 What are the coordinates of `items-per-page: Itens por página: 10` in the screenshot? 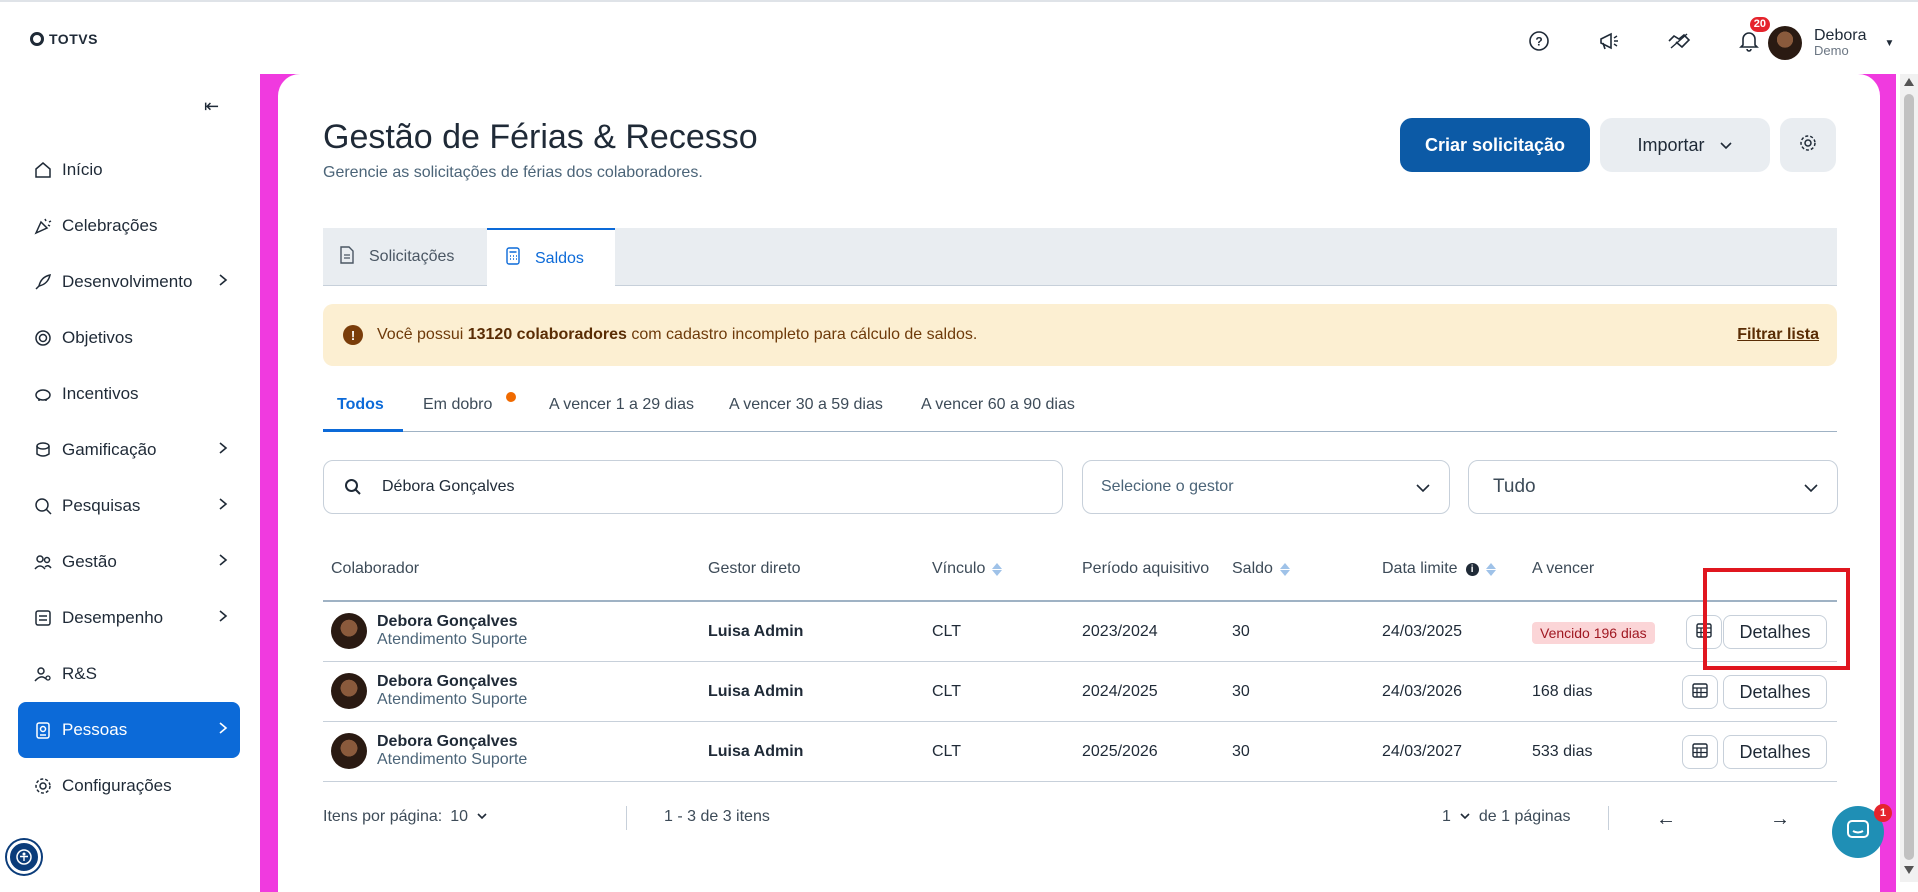 It's located at (405, 817).